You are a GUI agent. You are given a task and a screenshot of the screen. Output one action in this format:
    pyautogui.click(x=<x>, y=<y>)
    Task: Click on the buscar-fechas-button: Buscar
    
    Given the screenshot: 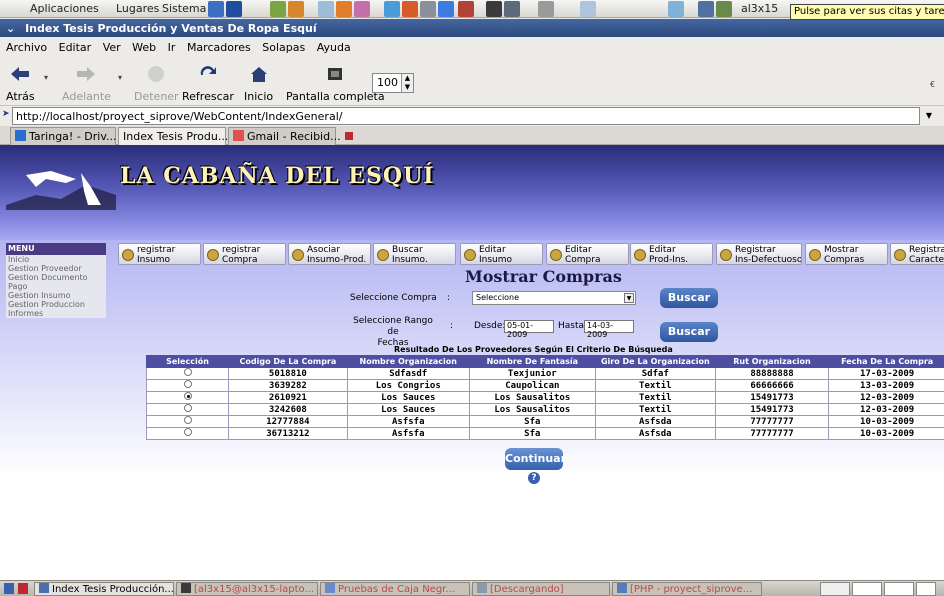 What is the action you would take?
    pyautogui.click(x=689, y=332)
    